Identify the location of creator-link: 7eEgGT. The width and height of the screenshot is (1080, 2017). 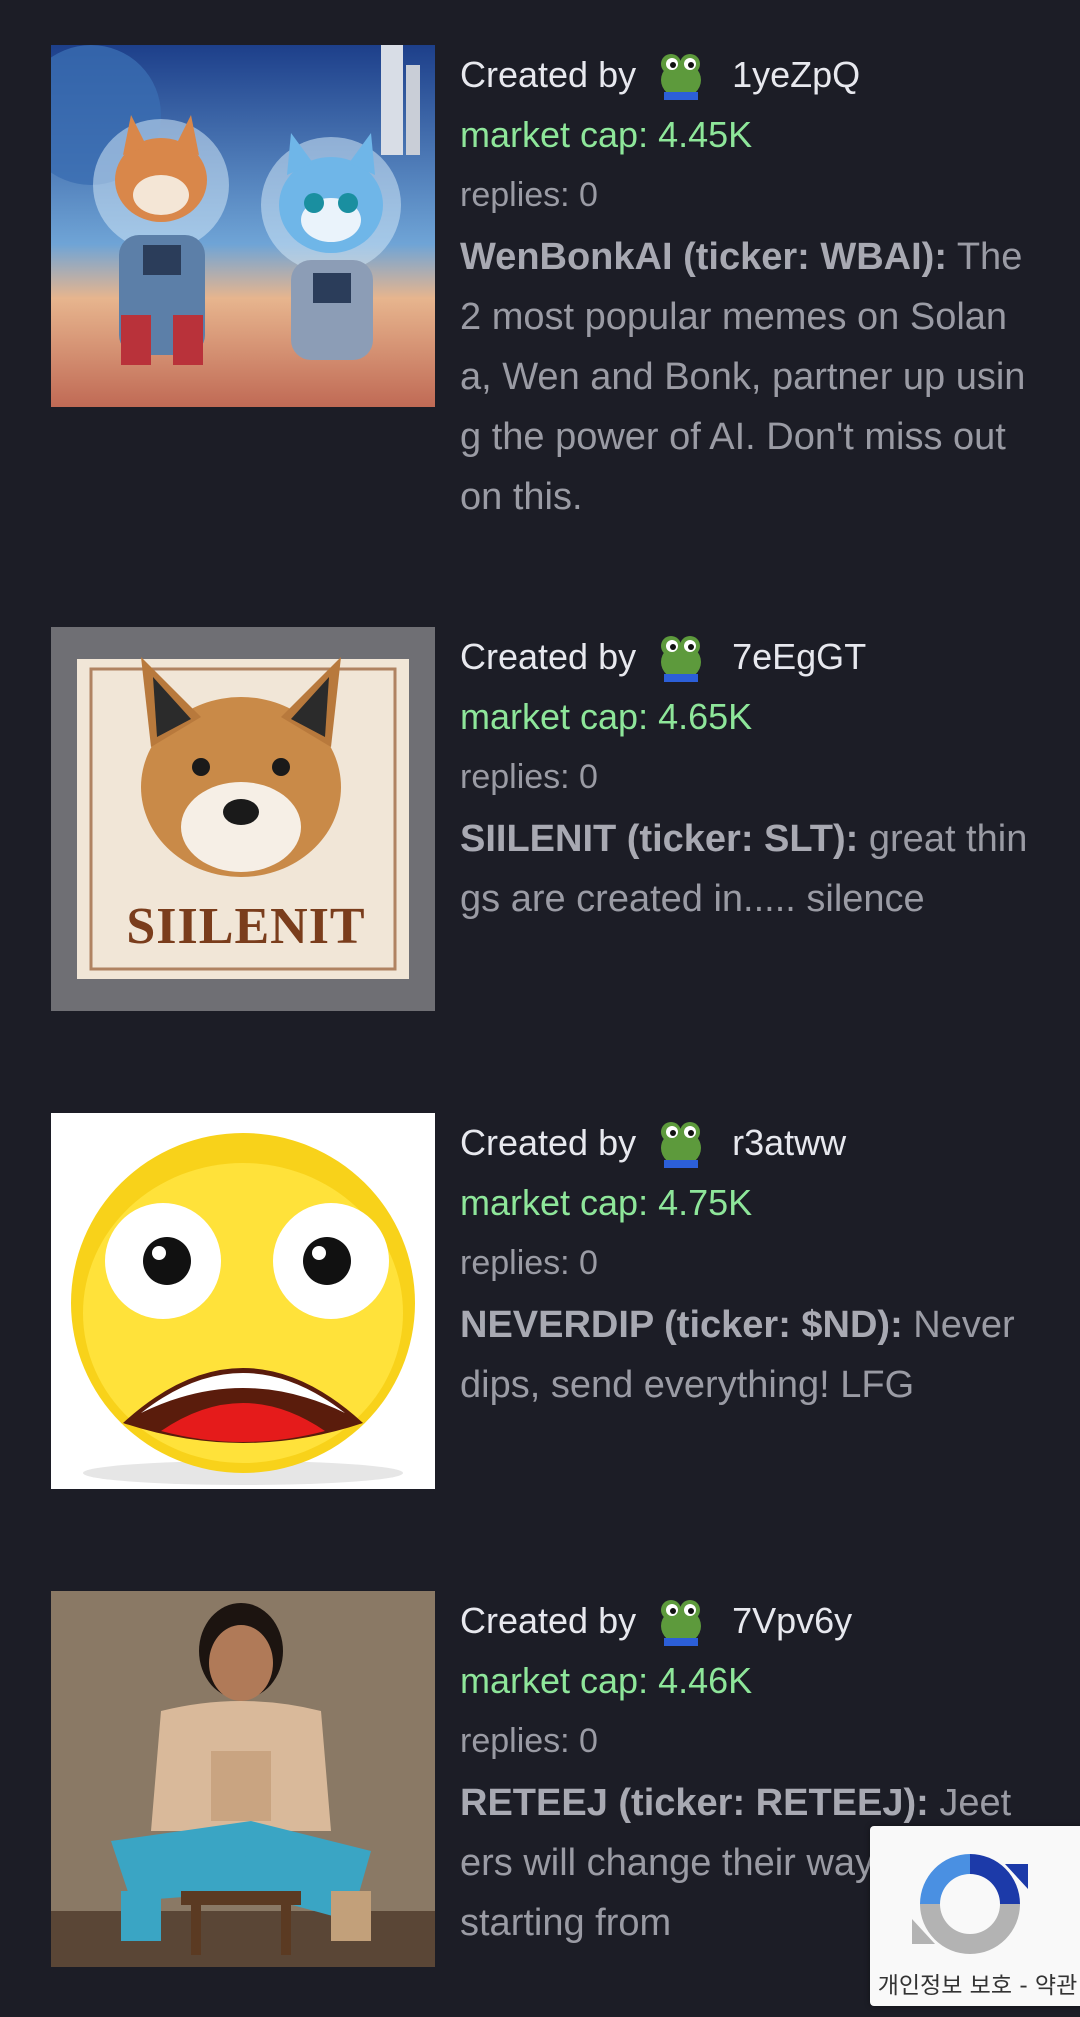
(799, 657).